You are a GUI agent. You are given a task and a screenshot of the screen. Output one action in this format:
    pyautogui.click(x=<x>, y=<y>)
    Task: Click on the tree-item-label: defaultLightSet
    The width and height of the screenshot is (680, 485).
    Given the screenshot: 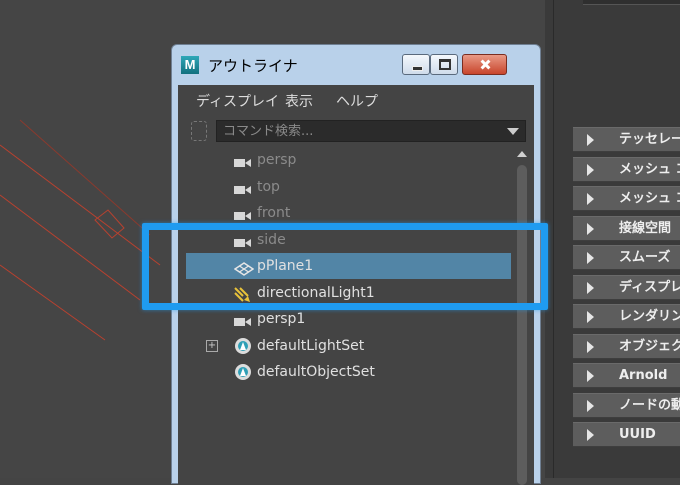 What is the action you would take?
    pyautogui.click(x=311, y=345)
    